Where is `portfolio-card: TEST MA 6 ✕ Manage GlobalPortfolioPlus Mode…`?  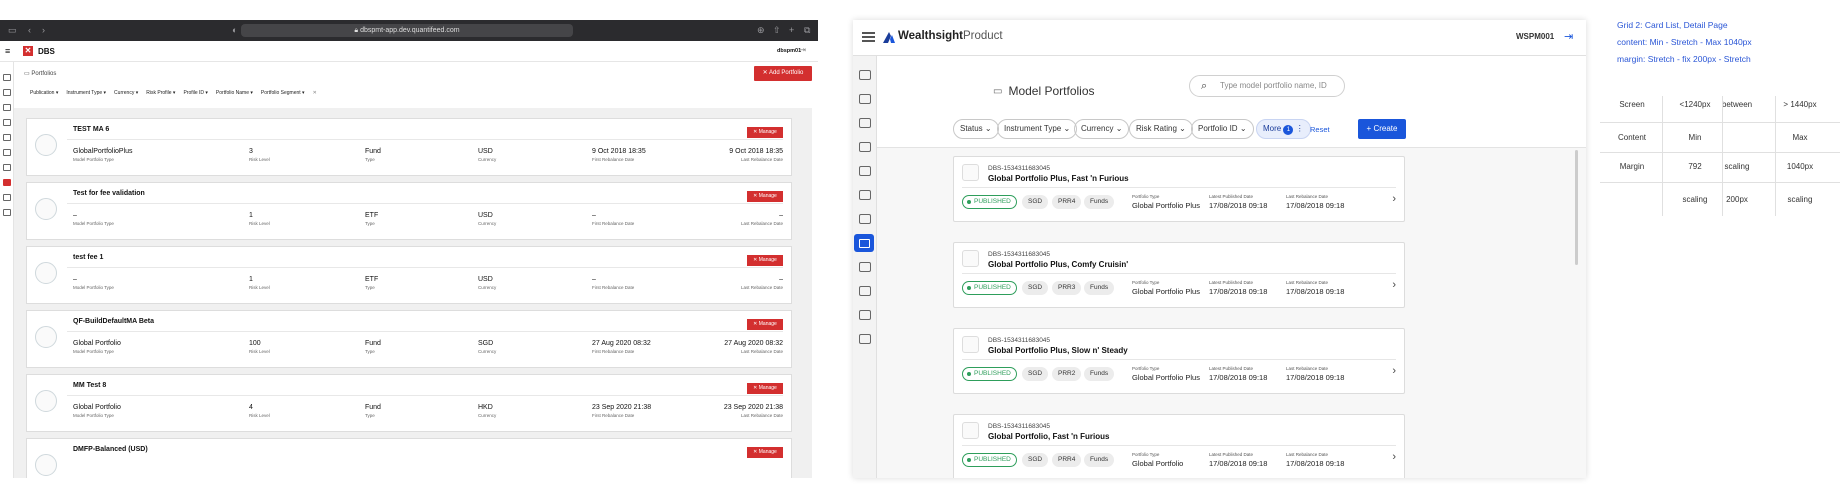
portfolio-card: TEST MA 6 ✕ Manage GlobalPortfolioPlus Mode… is located at coordinates (409, 147).